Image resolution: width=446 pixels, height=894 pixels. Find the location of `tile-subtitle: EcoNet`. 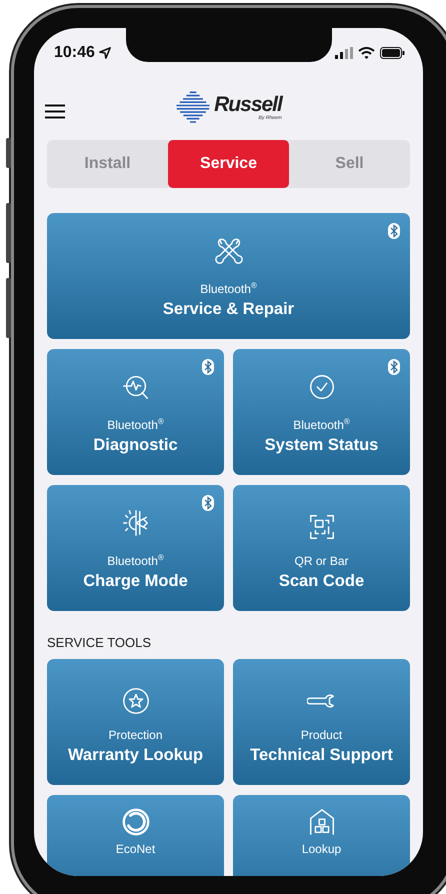

tile-subtitle: EcoNet is located at coordinates (136, 849).